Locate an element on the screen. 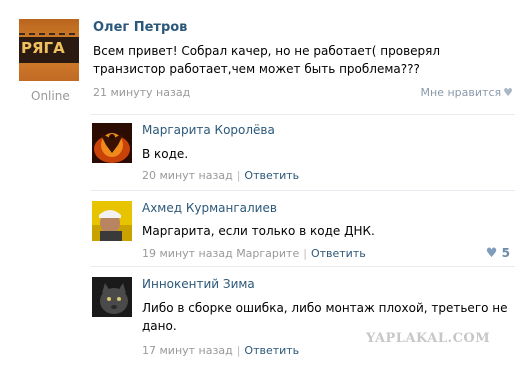 The width and height of the screenshot is (527, 369). comment-text: В коде. is located at coordinates (165, 154).